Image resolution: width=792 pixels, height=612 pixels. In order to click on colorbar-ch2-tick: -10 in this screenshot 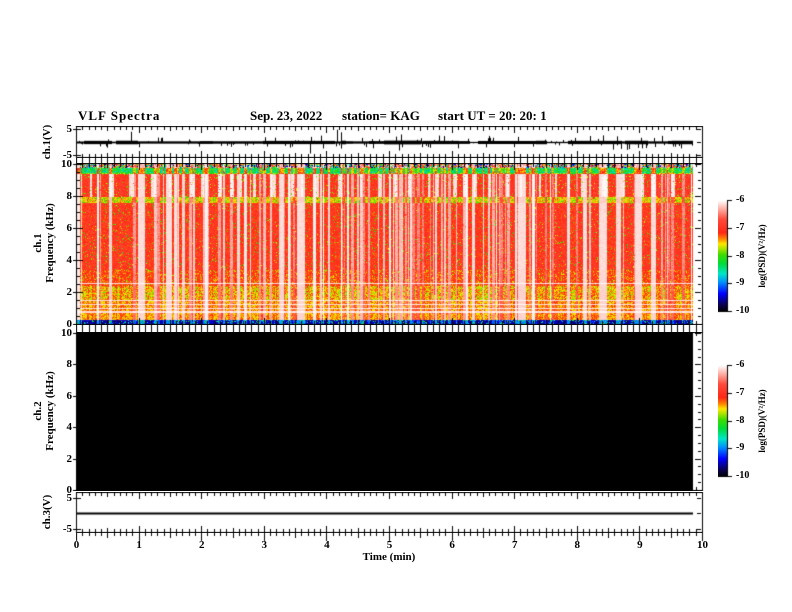, I will do `click(743, 475)`.